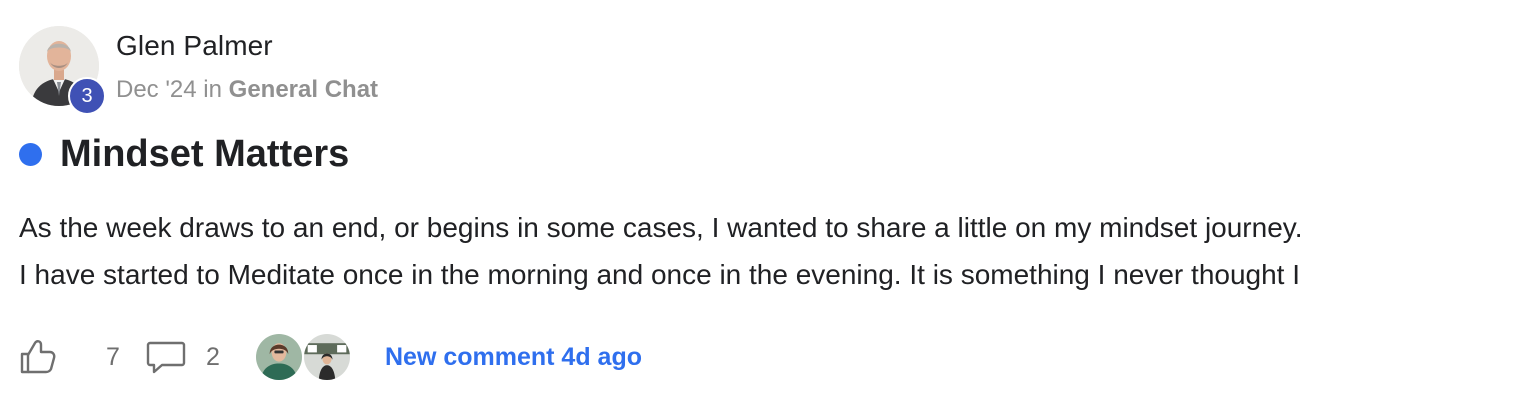  I want to click on post-meta: Dec '24 in General Chat, so click(247, 90).